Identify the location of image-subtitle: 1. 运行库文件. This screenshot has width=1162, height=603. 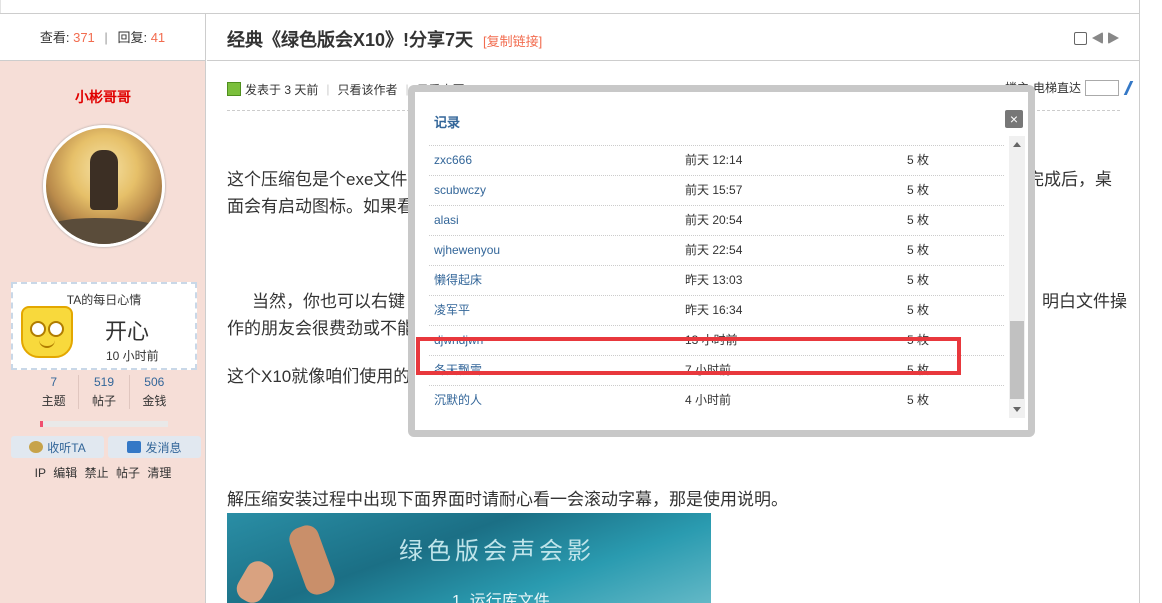
(501, 598).